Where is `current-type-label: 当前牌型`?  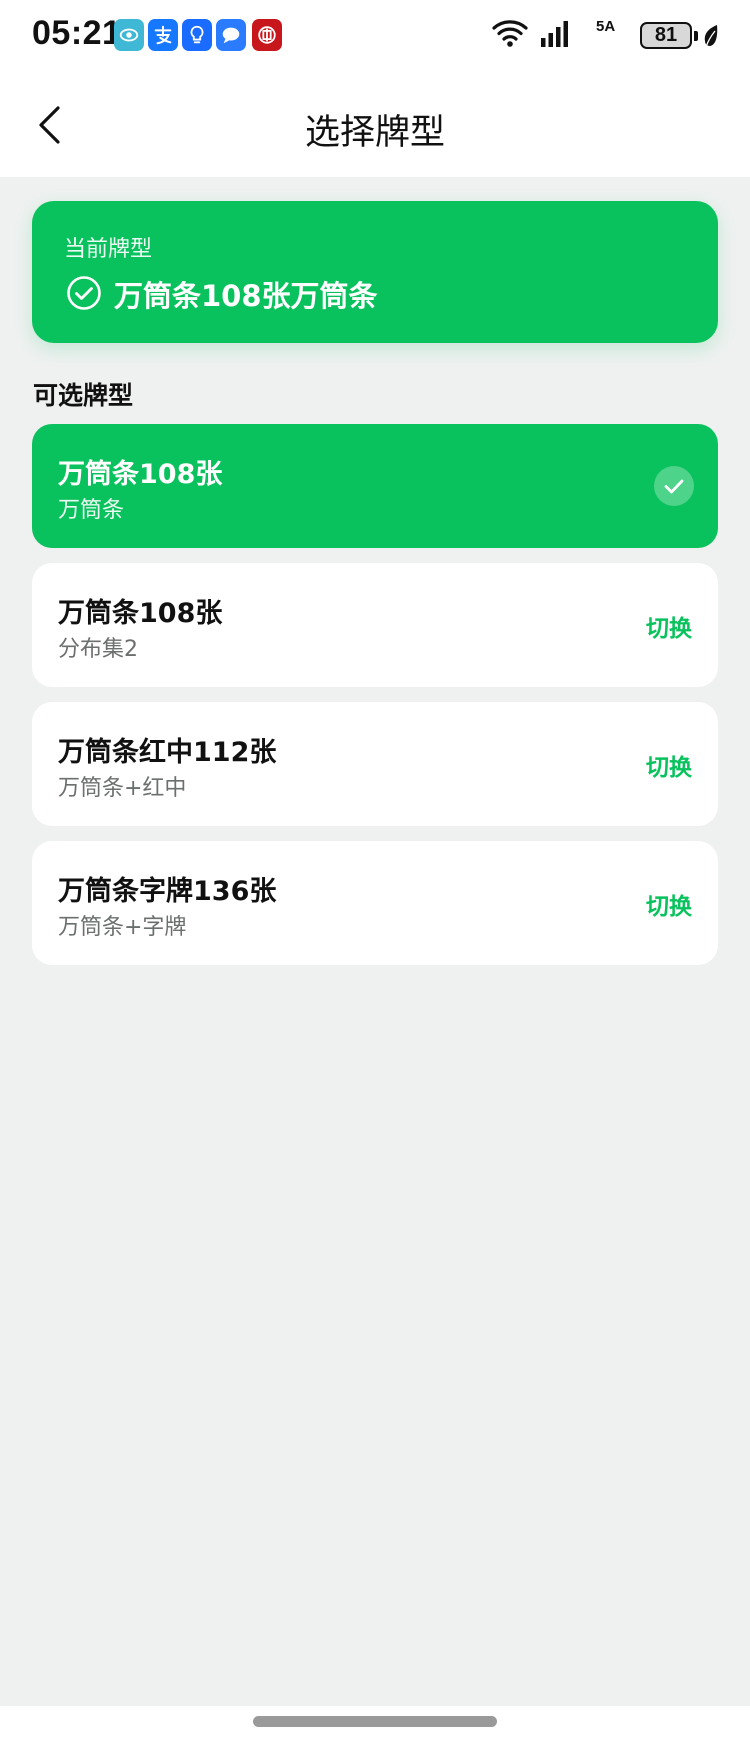 current-type-label: 当前牌型 is located at coordinates (108, 249).